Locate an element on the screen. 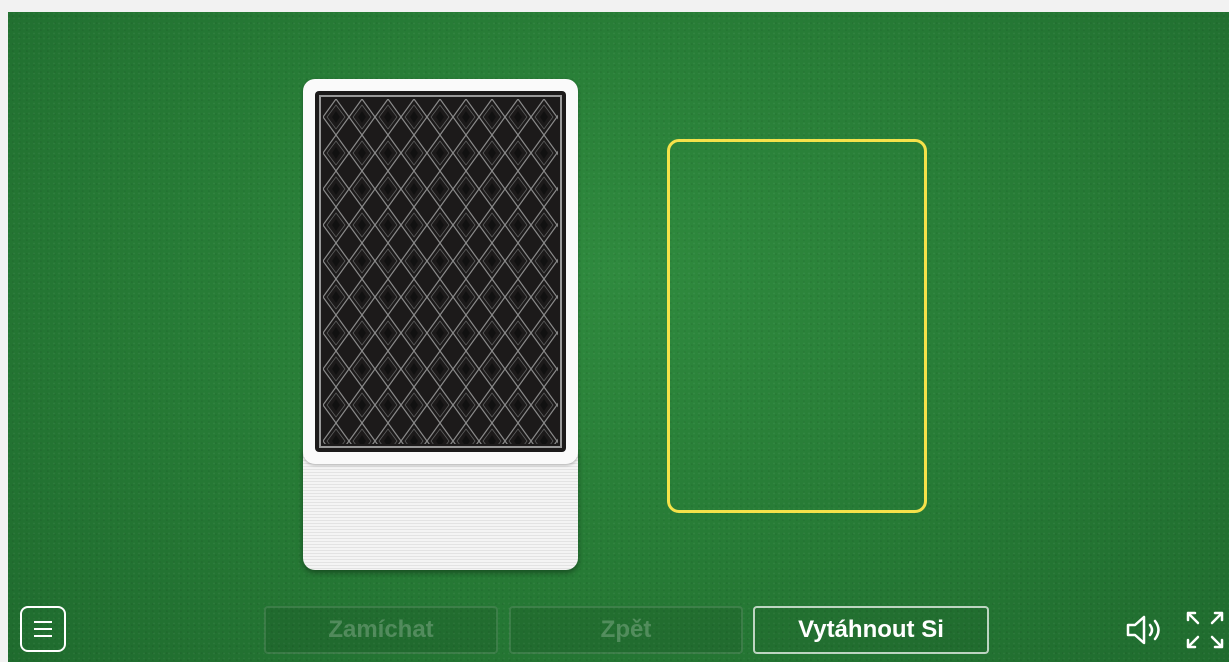 This screenshot has height=662, width=1229. shuffle-button: Zamíchat is located at coordinates (381, 630).